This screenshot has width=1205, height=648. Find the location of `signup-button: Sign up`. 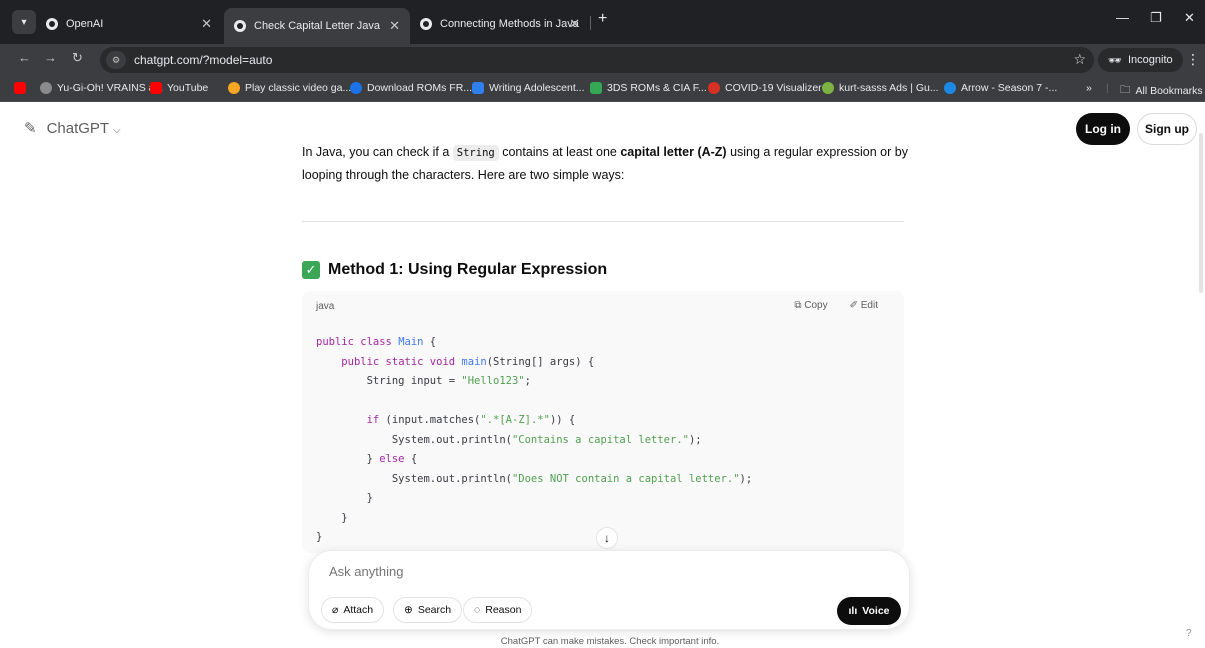

signup-button: Sign up is located at coordinates (1167, 129).